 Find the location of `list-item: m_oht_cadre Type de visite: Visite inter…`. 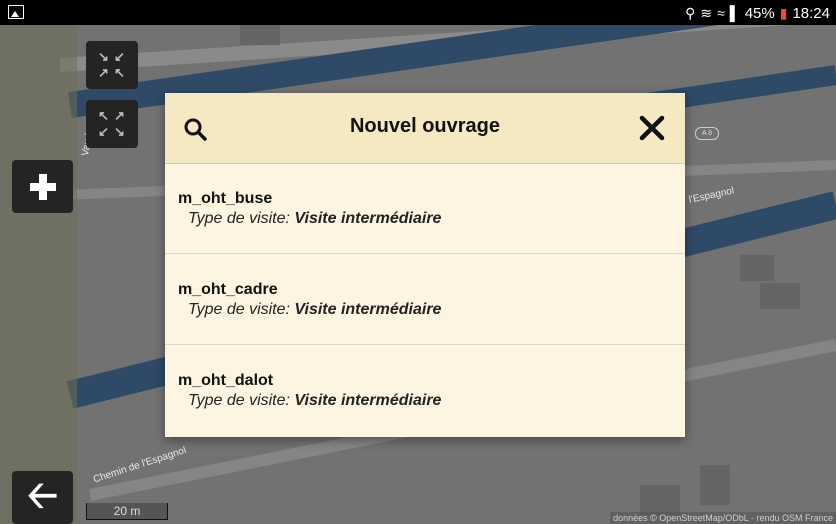

list-item: m_oht_cadre Type de visite: Visite inter… is located at coordinates (425, 300).